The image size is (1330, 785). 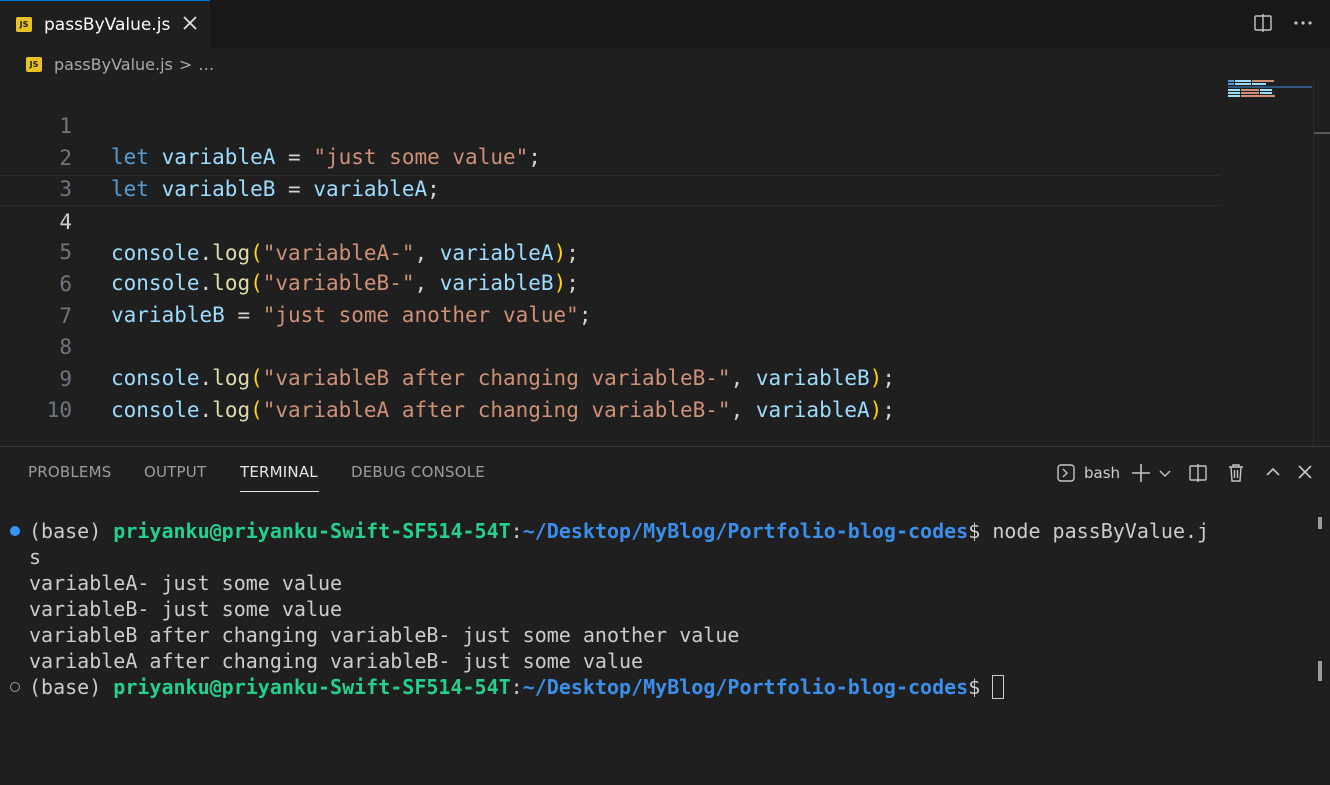 I want to click on code-line-current: 4 console.log("variableA-", variableA);, so click(x=610, y=219).